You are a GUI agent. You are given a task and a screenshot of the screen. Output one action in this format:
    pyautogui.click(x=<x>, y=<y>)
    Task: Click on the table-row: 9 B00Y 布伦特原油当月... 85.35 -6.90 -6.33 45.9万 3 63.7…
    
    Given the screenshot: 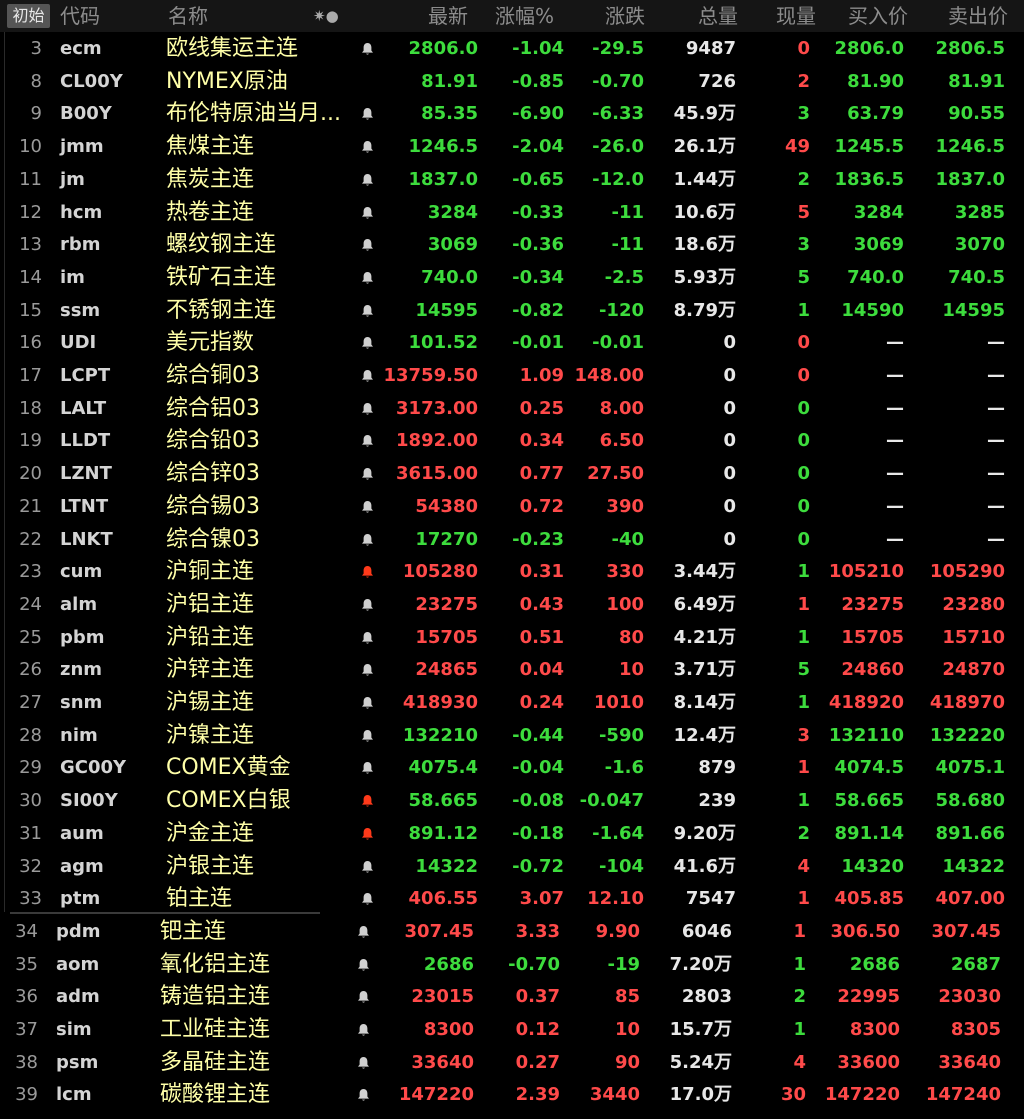 What is the action you would take?
    pyautogui.click(x=512, y=113)
    